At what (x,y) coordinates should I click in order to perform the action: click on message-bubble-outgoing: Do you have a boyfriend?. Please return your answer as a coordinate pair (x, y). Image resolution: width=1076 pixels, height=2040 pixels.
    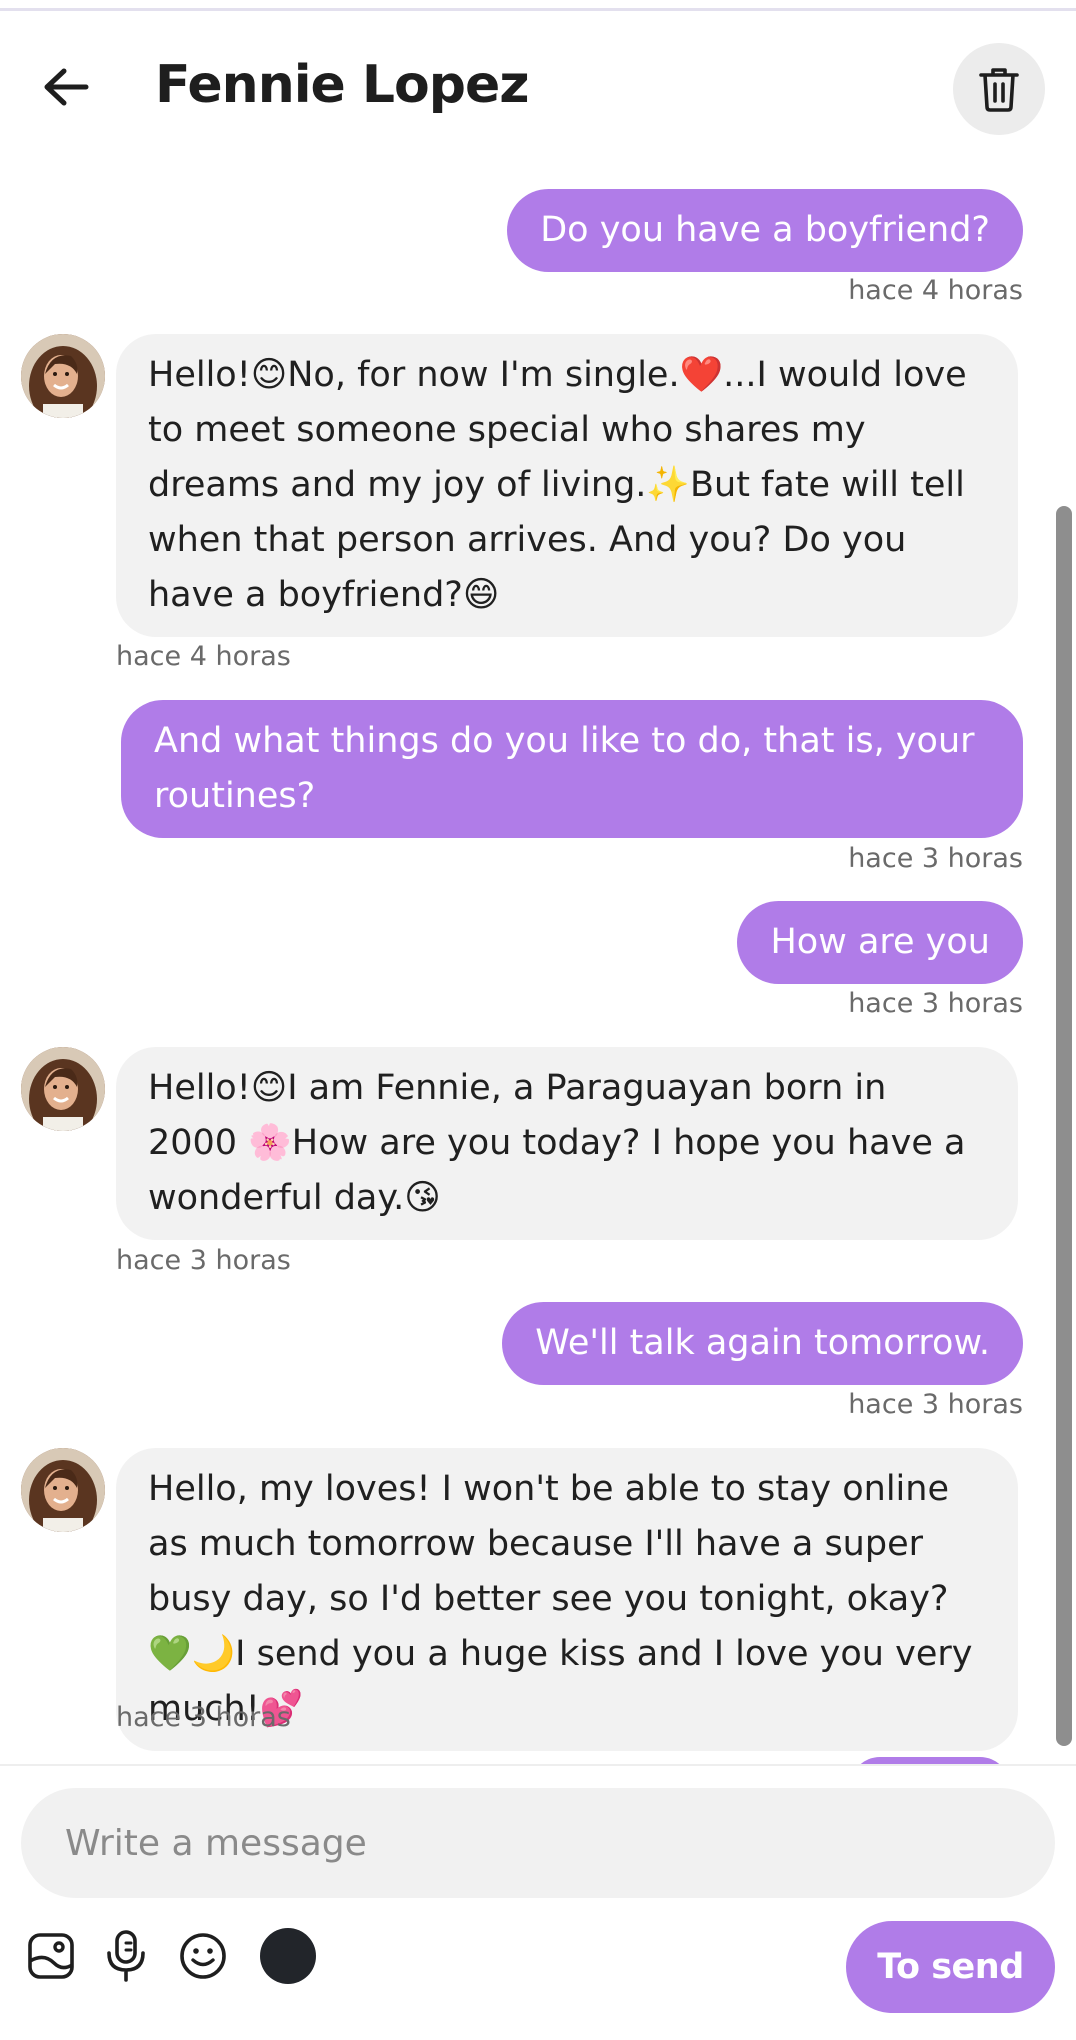
    Looking at the image, I should click on (765, 230).